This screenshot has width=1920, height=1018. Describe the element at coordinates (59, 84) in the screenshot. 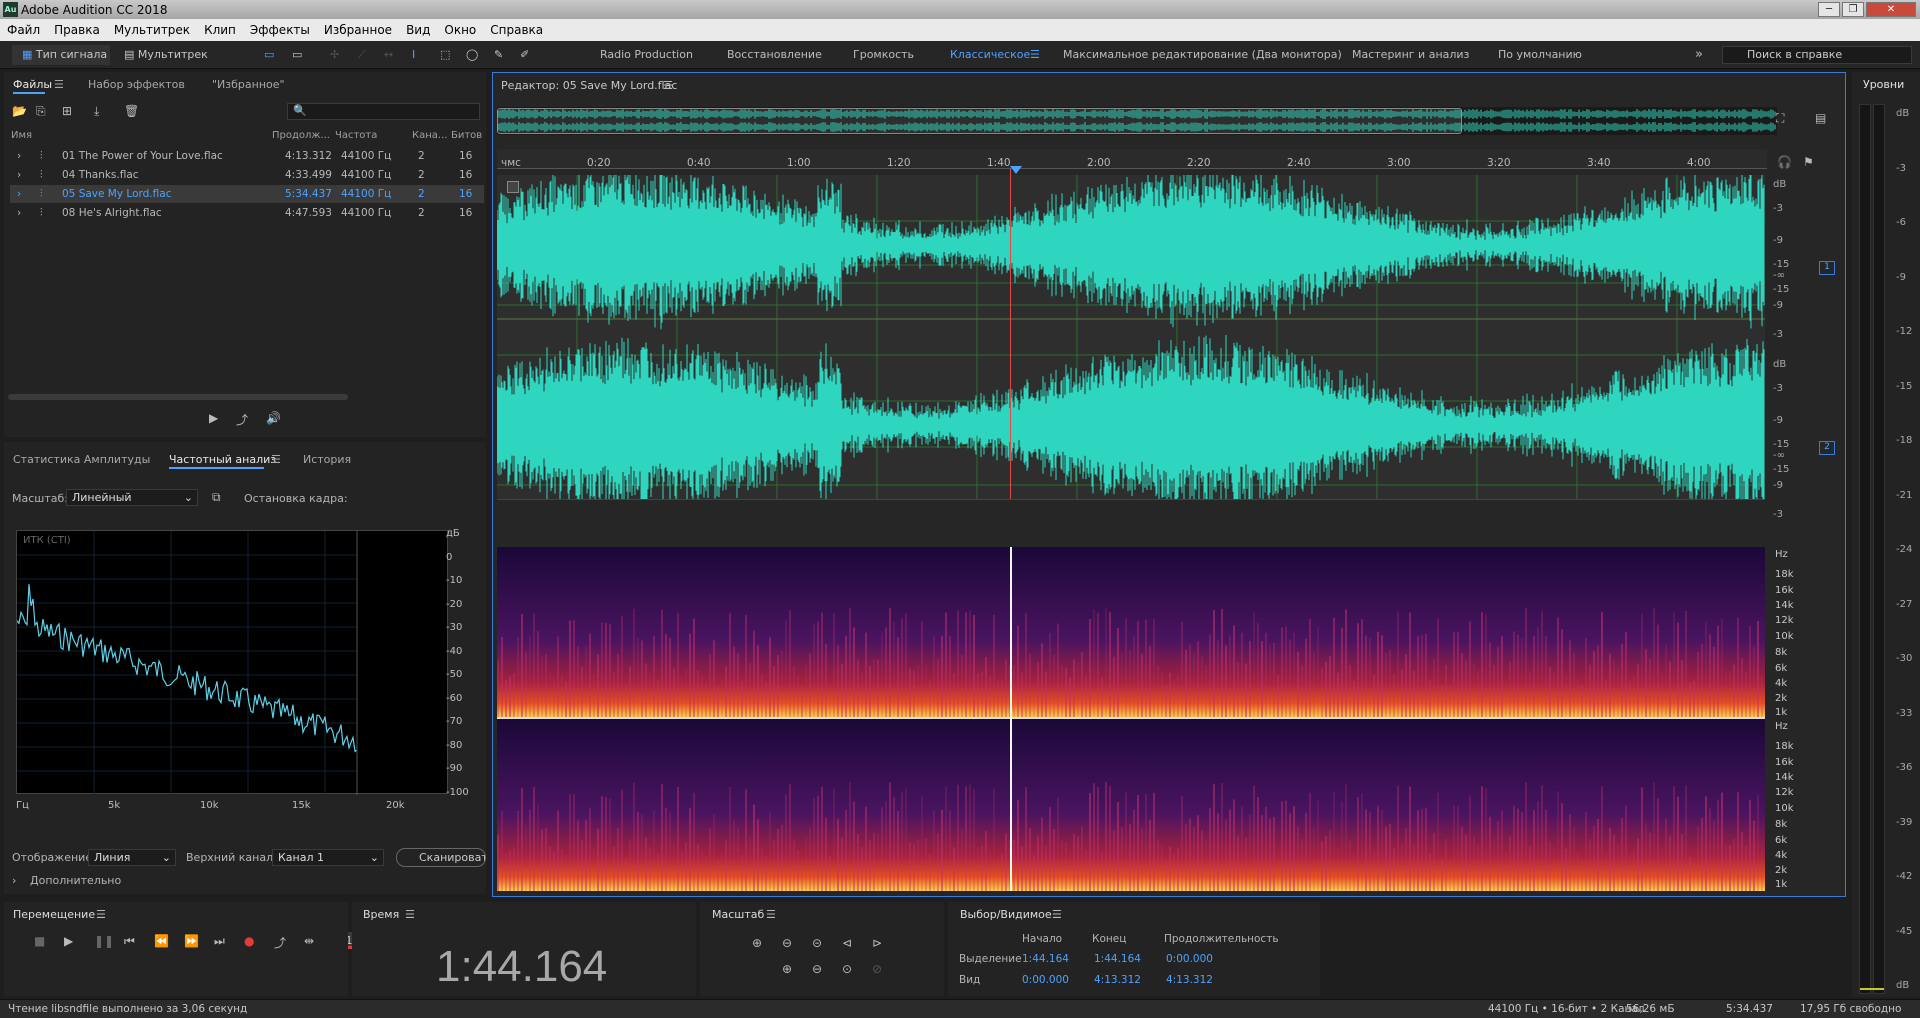

I see `files-menu-icon: ☰` at that location.